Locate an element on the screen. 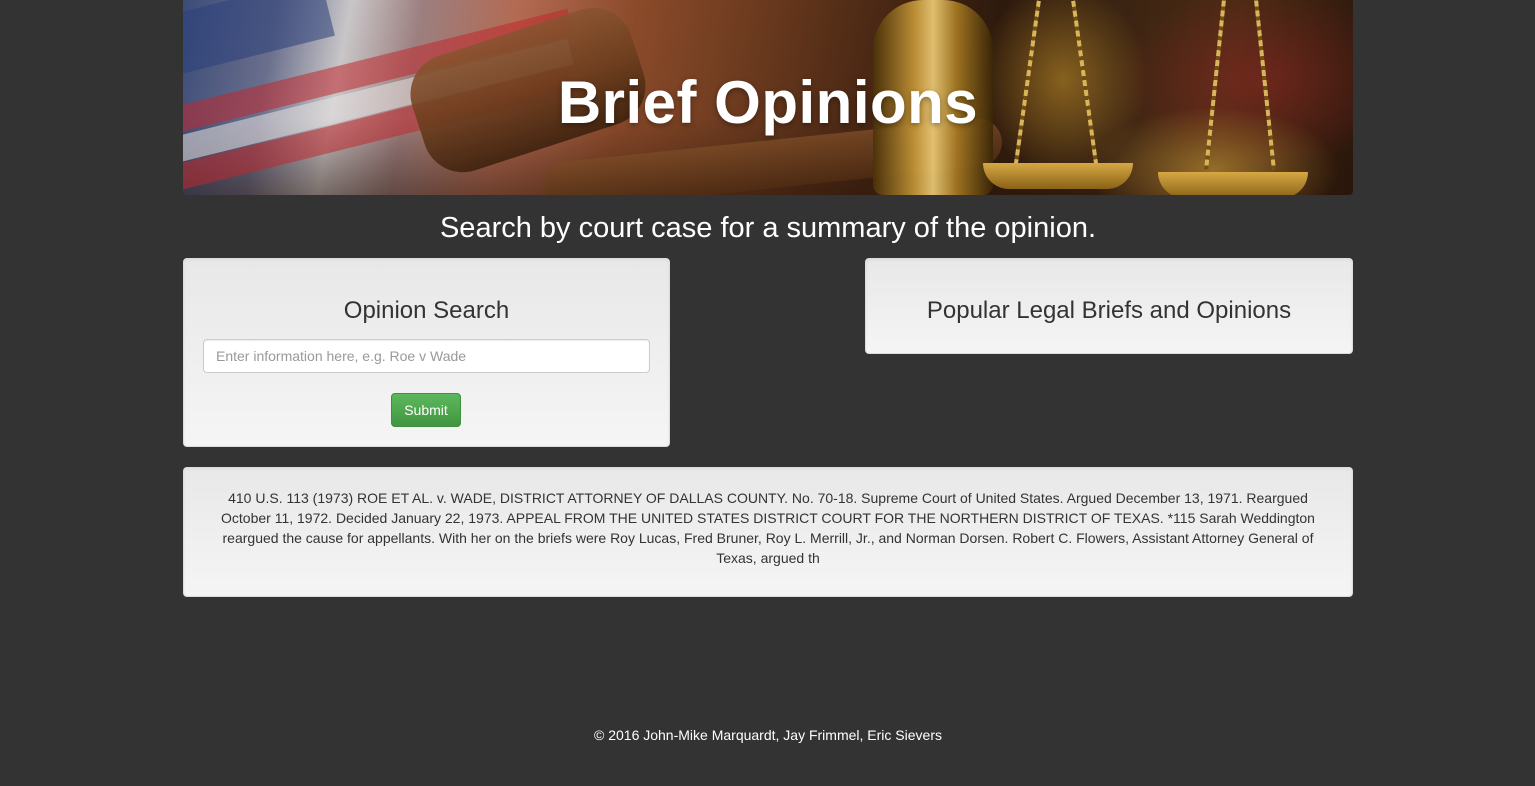  scale-pan-right is located at coordinates (1233, 183).